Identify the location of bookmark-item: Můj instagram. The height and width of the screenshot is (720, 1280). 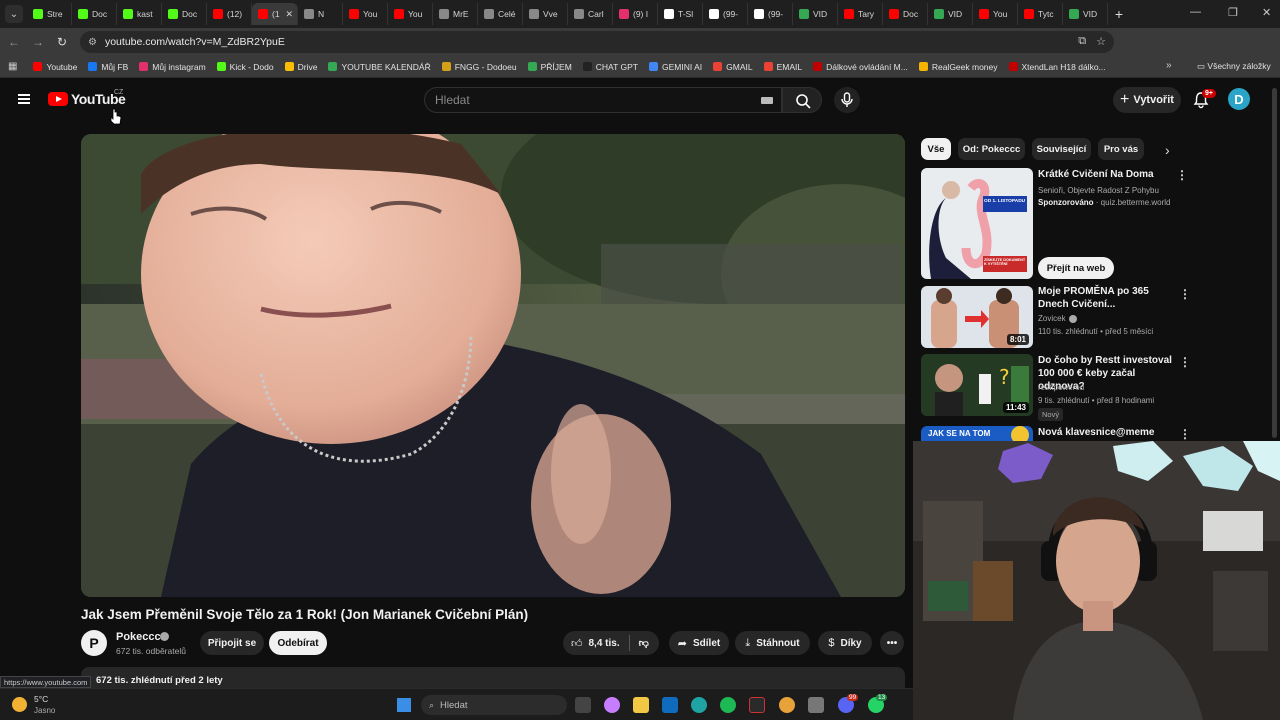
(172, 67).